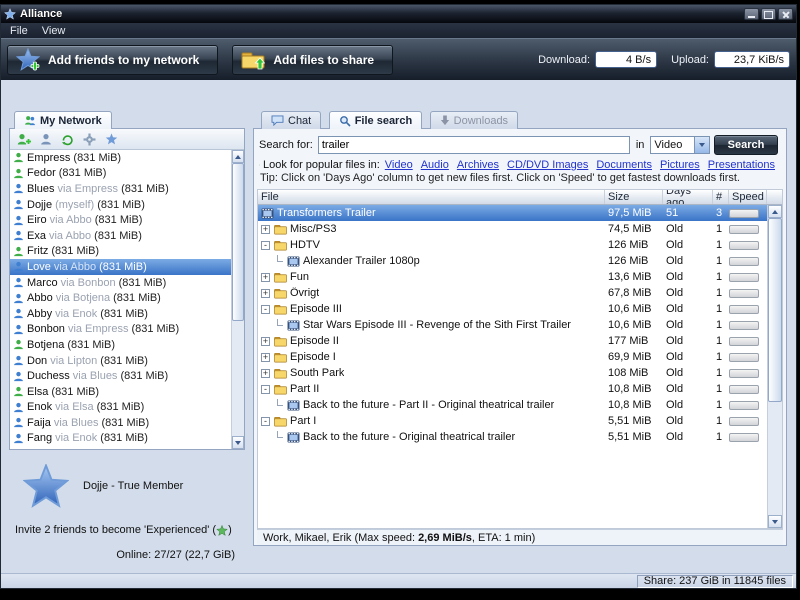 This screenshot has width=800, height=600. Describe the element at coordinates (512, 261) in the screenshot. I see `file-row: Alexander Trailer 1080p 126 MiB Old 1` at that location.